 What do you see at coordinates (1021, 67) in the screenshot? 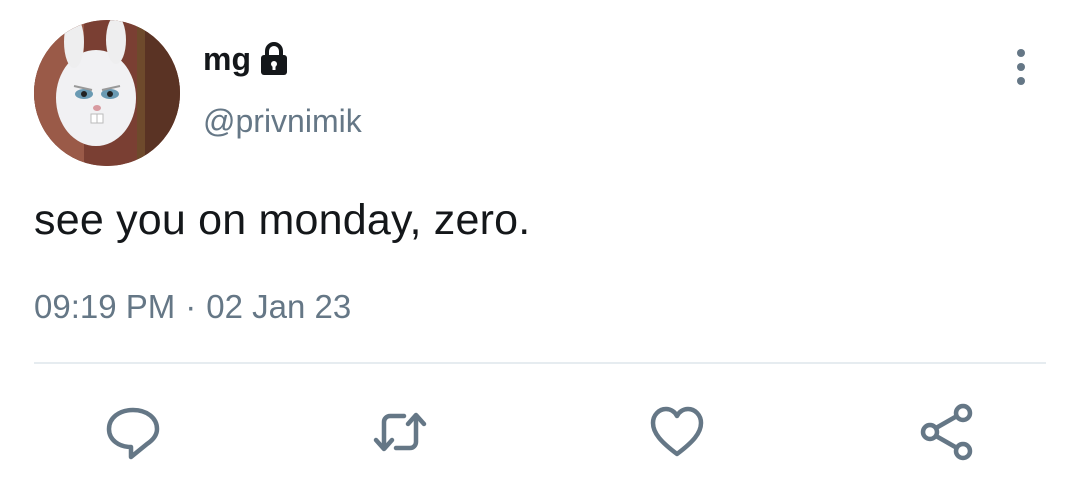
I see `more-options-icon` at bounding box center [1021, 67].